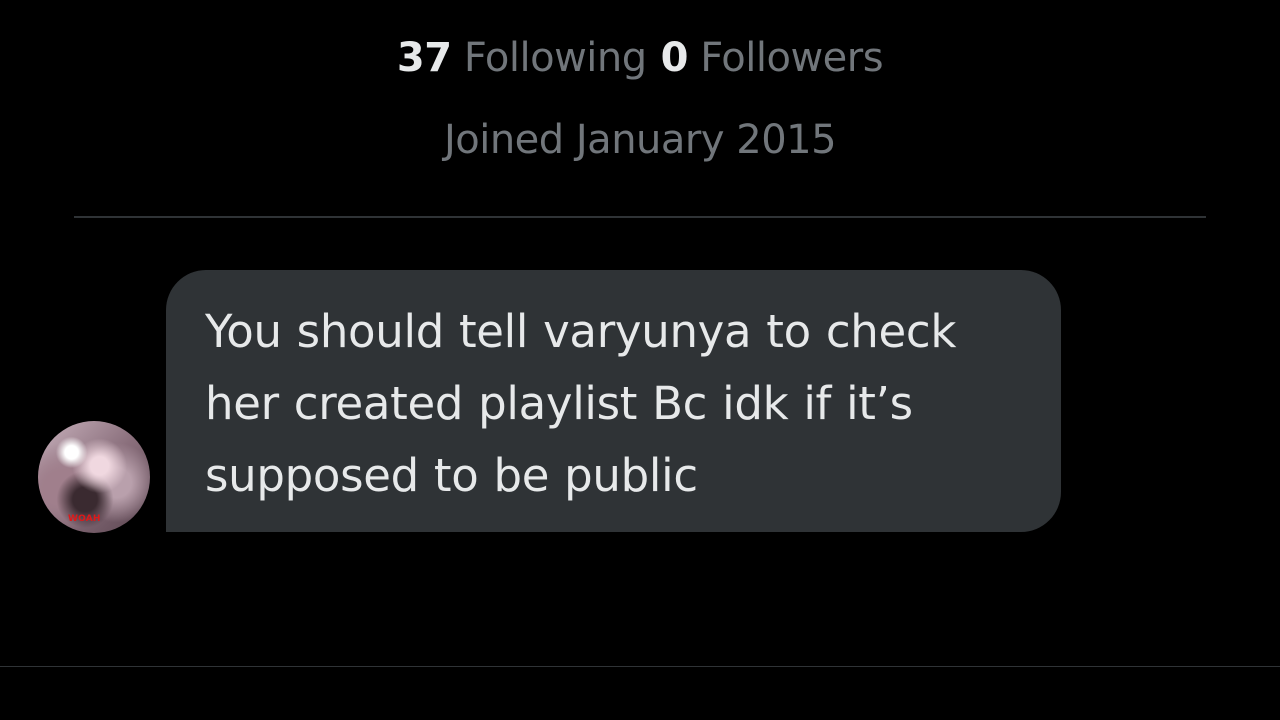 The width and height of the screenshot is (1280, 720). What do you see at coordinates (640, 217) in the screenshot?
I see `section-divider` at bounding box center [640, 217].